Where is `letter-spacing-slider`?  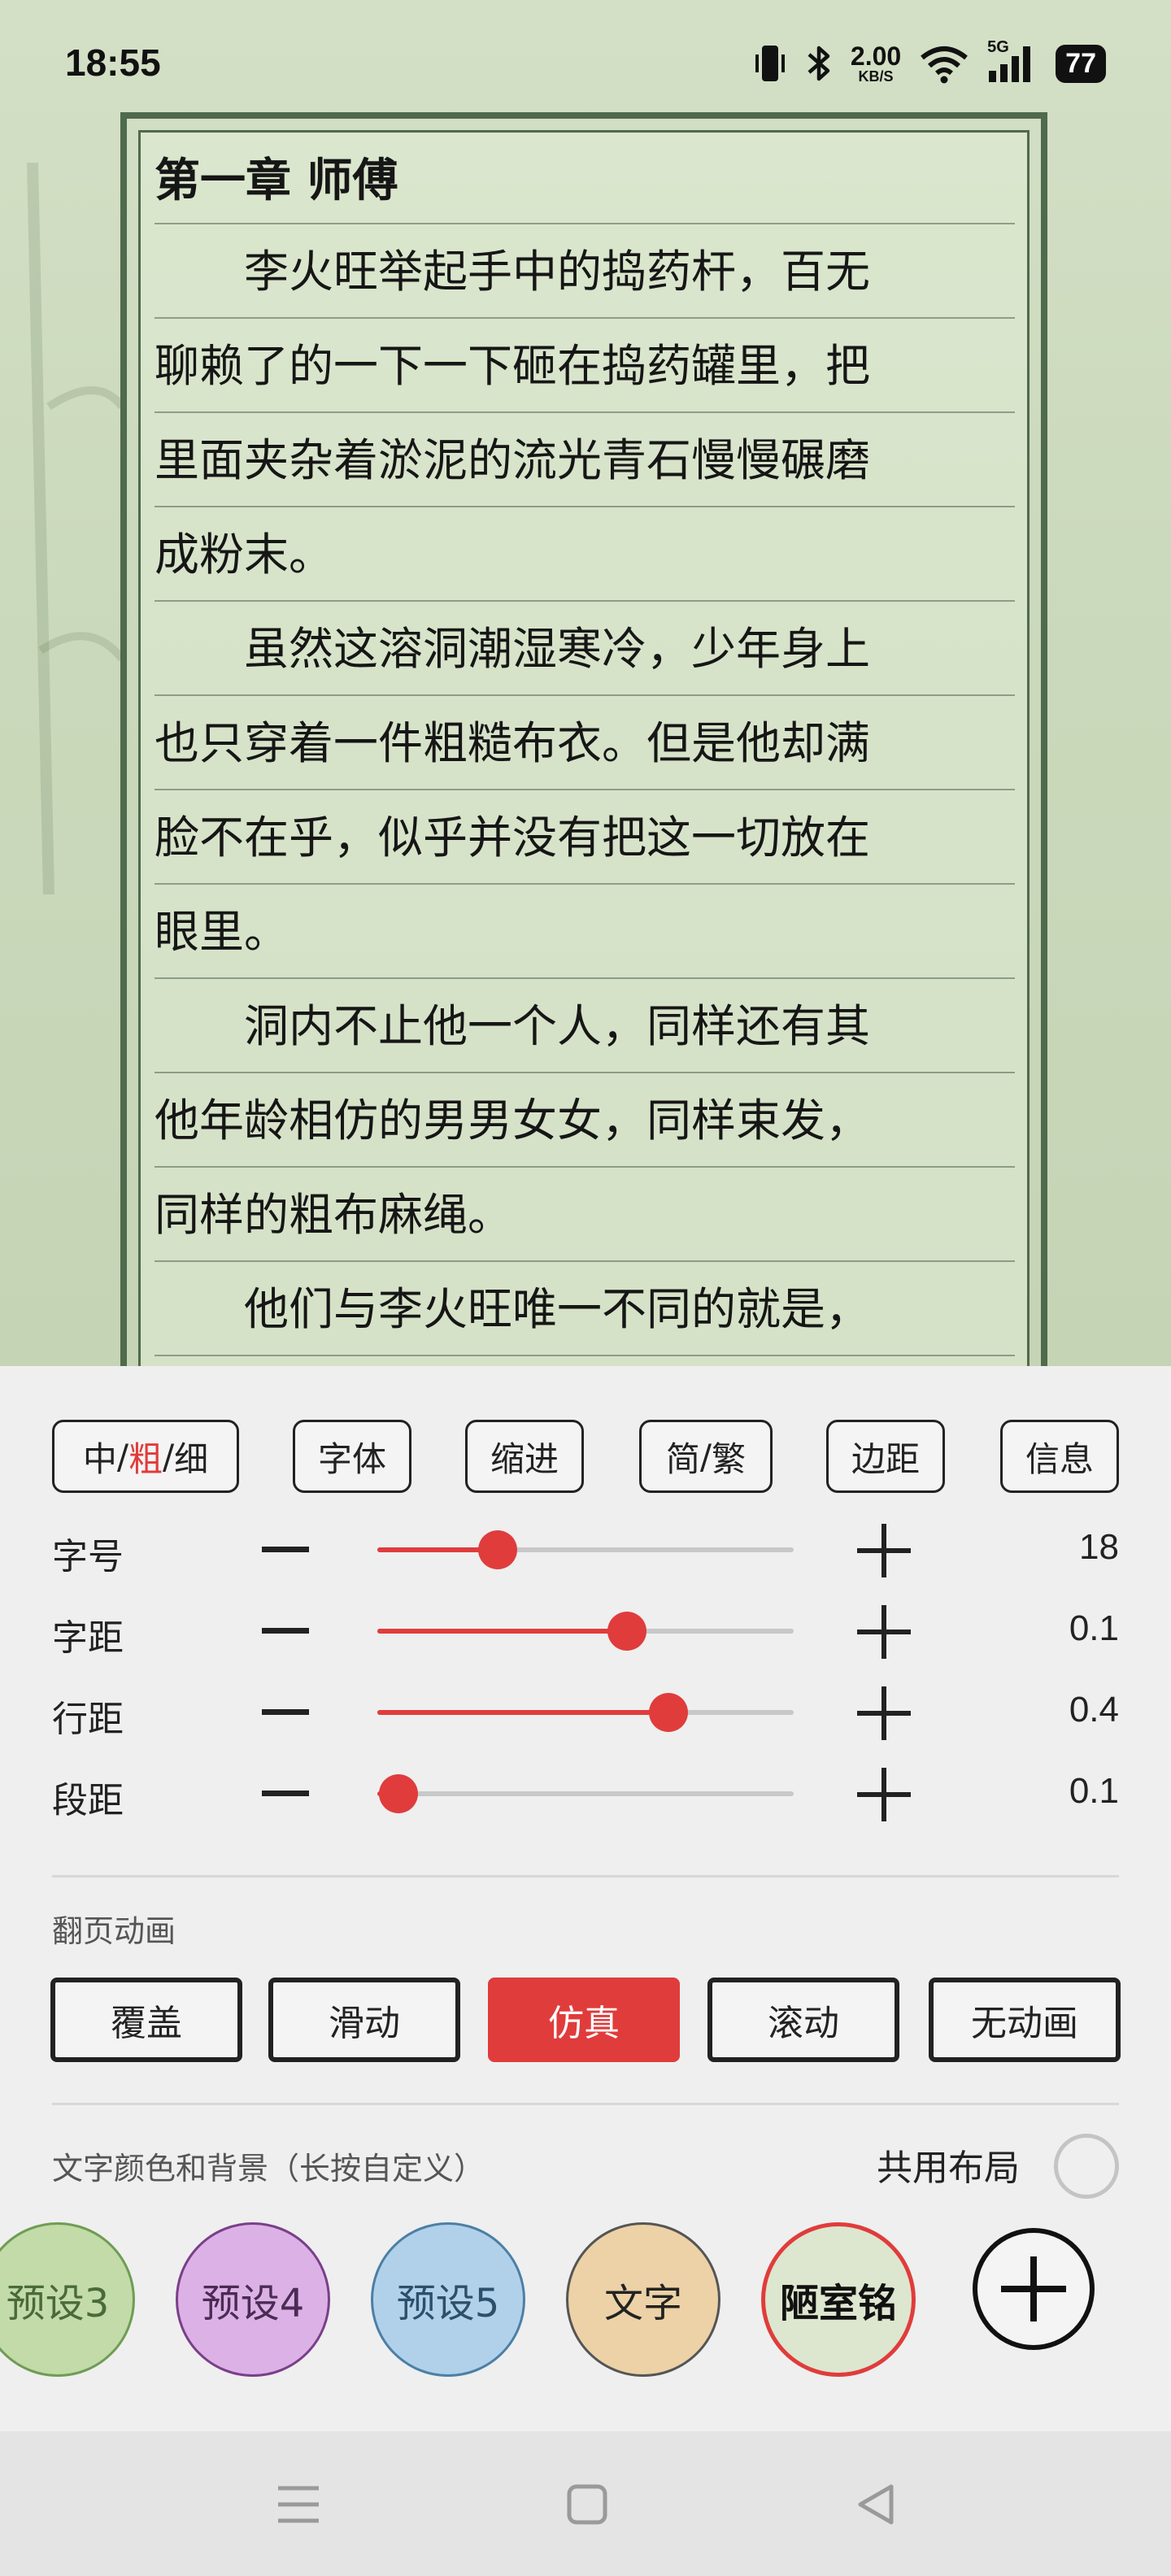 letter-spacing-slider is located at coordinates (585, 1632).